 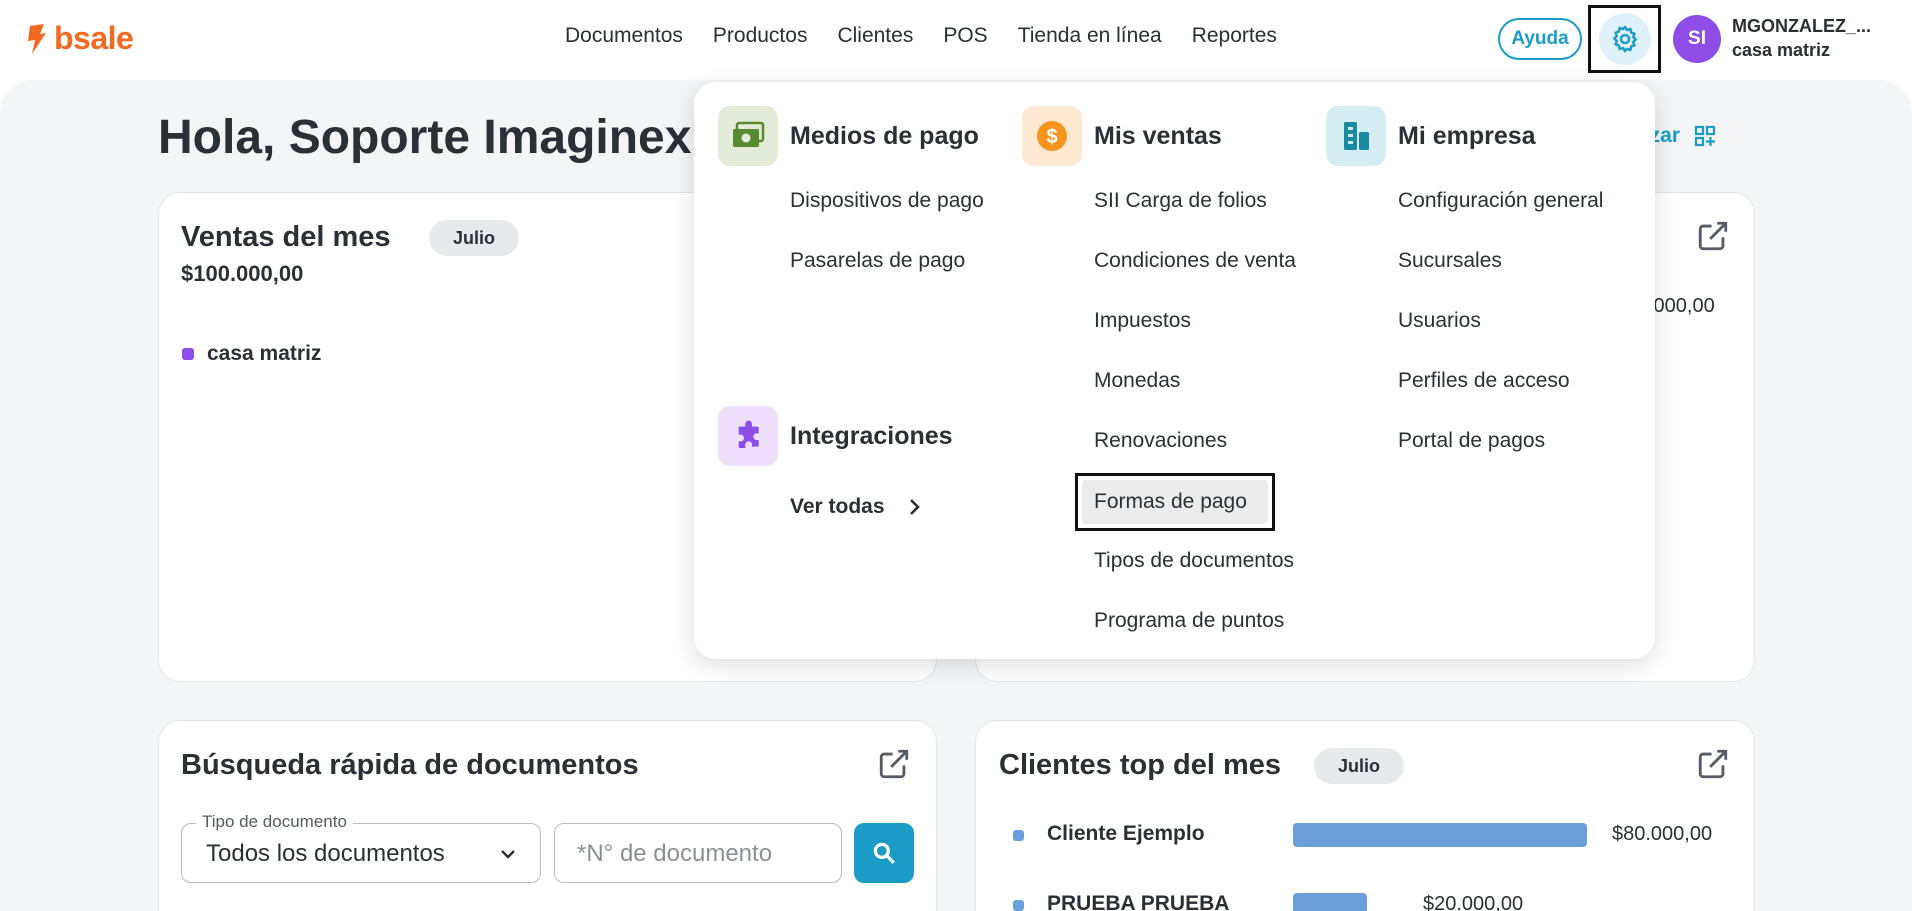 I want to click on menu-item-configuracion-general: Configuración general, so click(x=1500, y=201).